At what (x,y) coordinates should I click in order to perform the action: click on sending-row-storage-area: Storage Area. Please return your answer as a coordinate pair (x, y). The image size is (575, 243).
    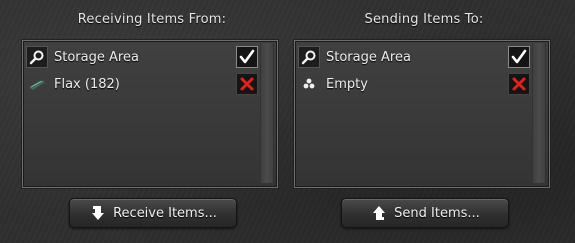
    Looking at the image, I should click on (414, 57).